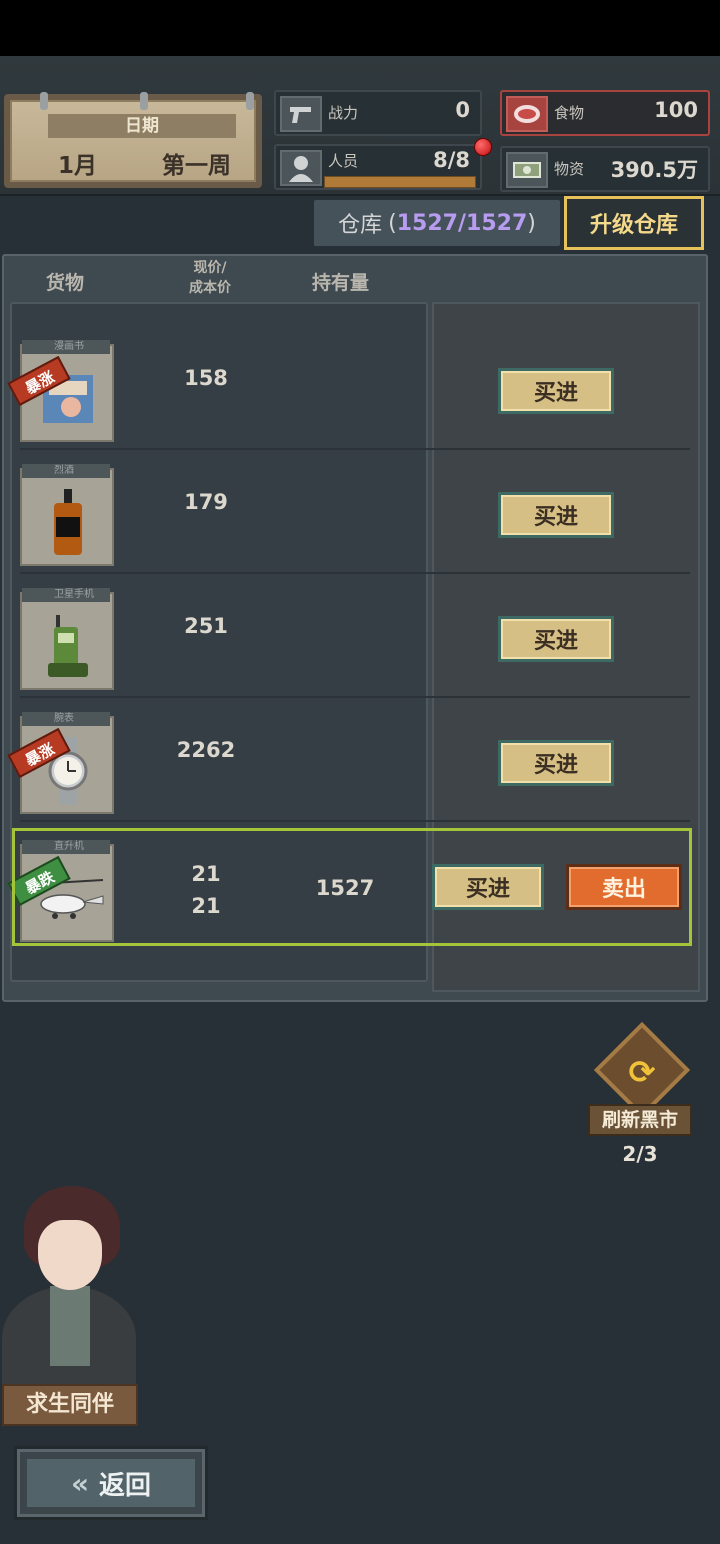  Describe the element at coordinates (462, 110) in the screenshot. I see `power-value: 0` at that location.